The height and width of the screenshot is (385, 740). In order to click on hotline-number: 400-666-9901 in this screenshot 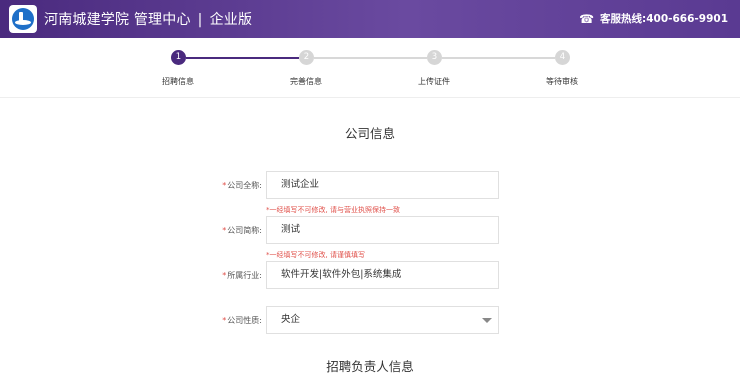, I will do `click(687, 18)`.